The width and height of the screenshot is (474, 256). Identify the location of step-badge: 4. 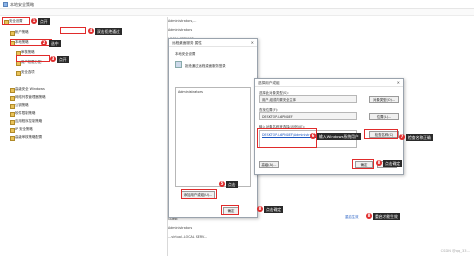
(91, 31).